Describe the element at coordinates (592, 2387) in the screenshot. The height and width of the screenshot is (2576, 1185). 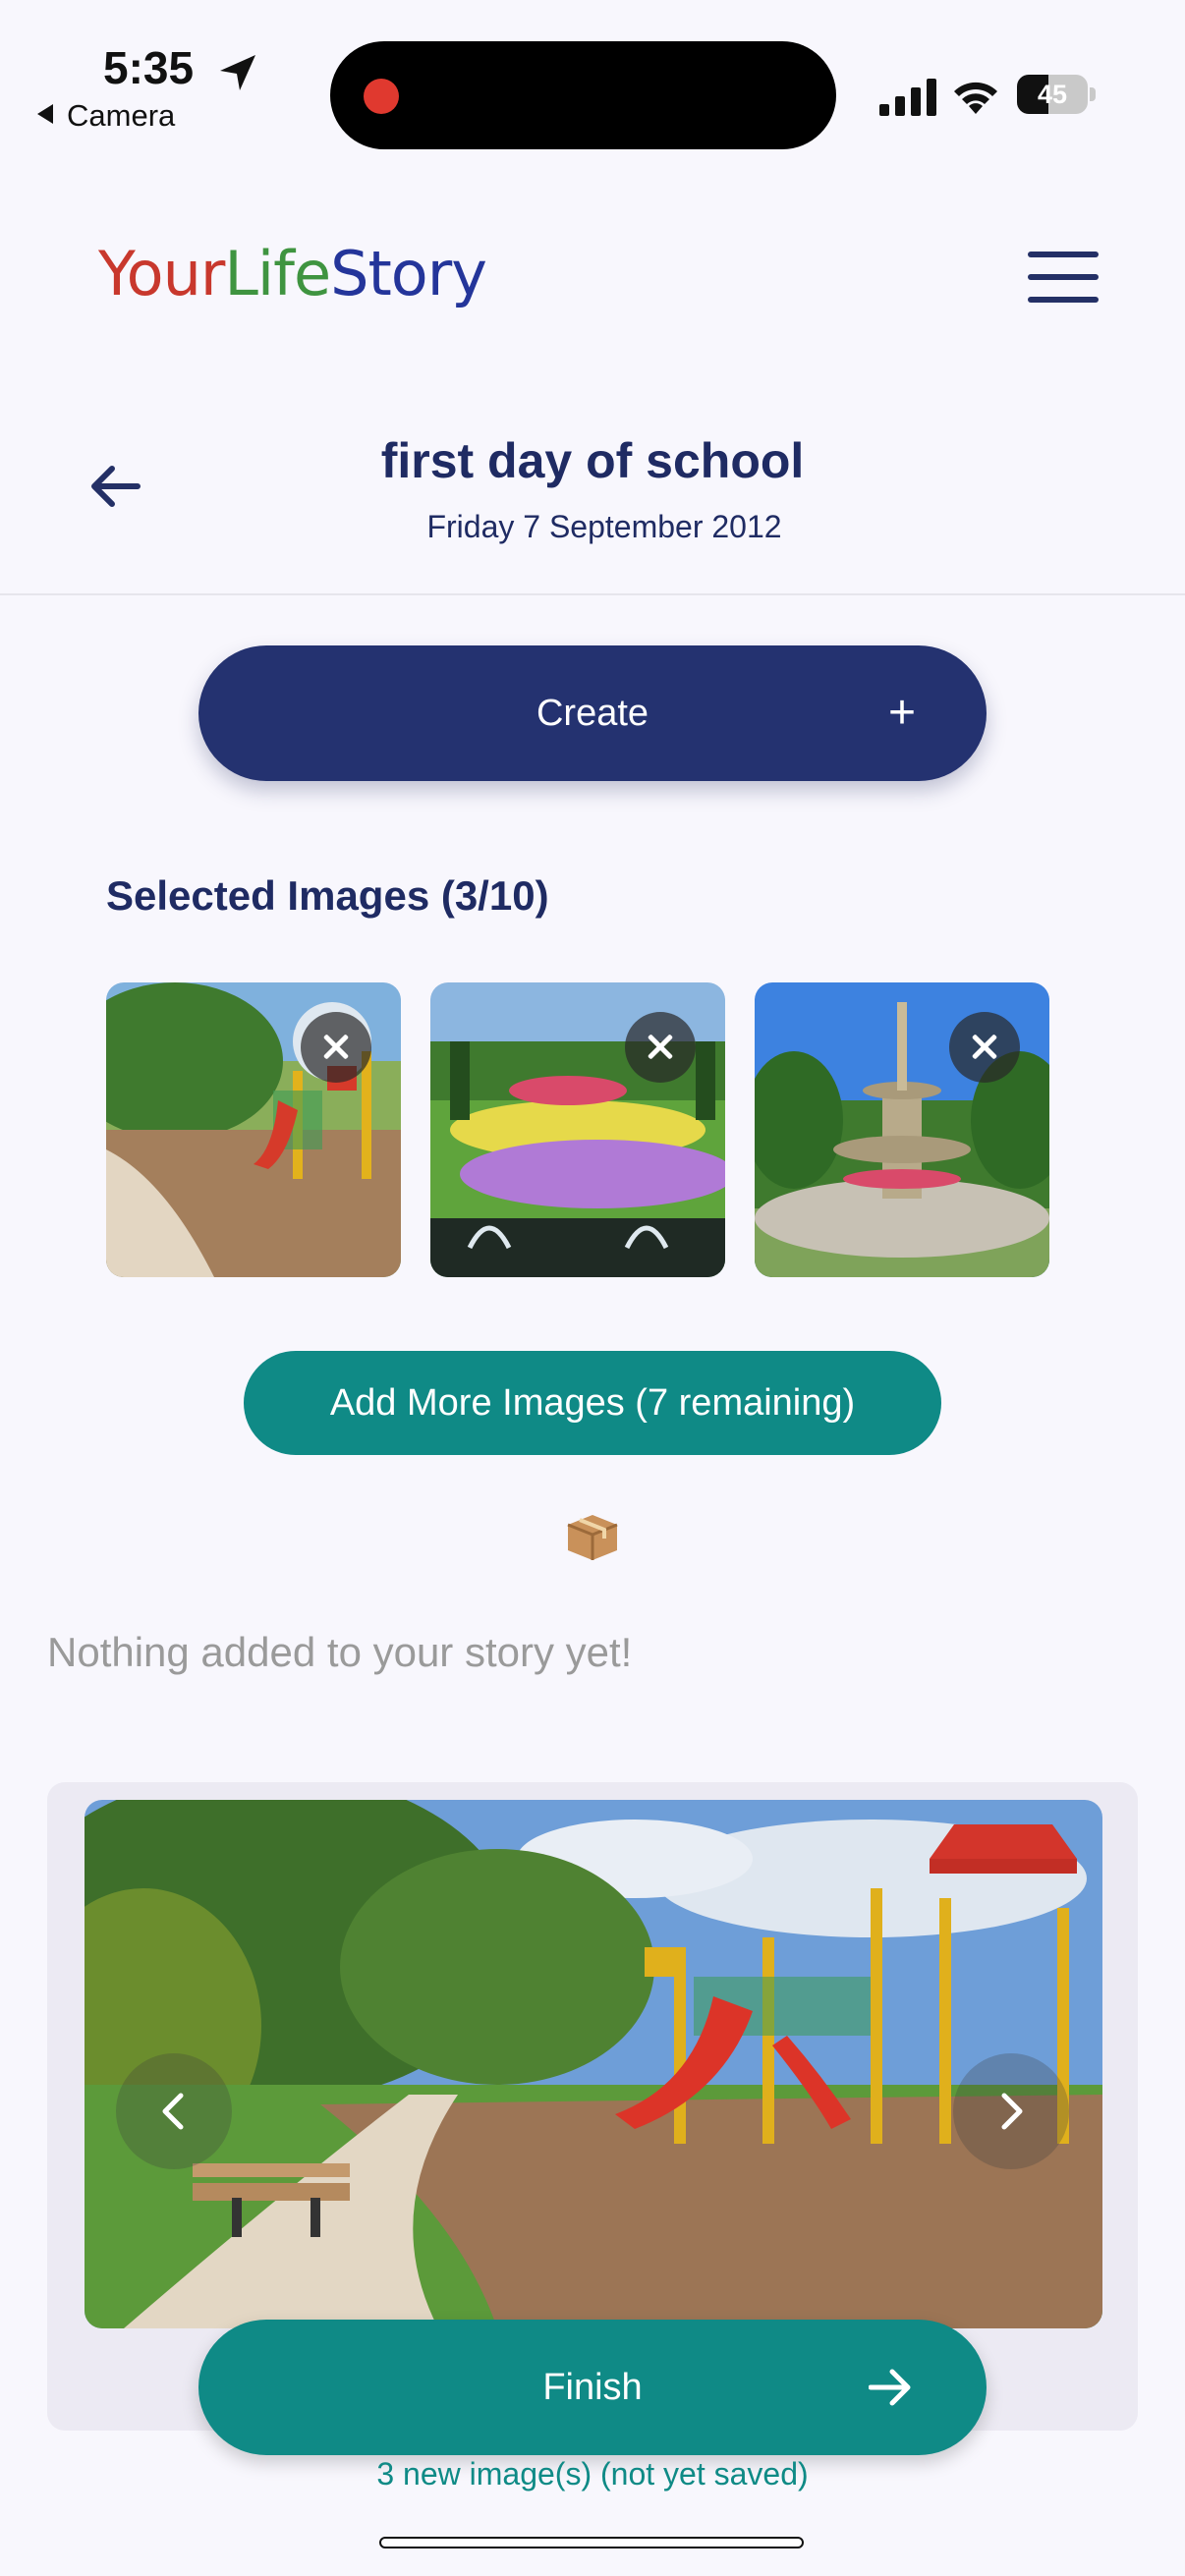
I see `finish-button: Finish` at that location.